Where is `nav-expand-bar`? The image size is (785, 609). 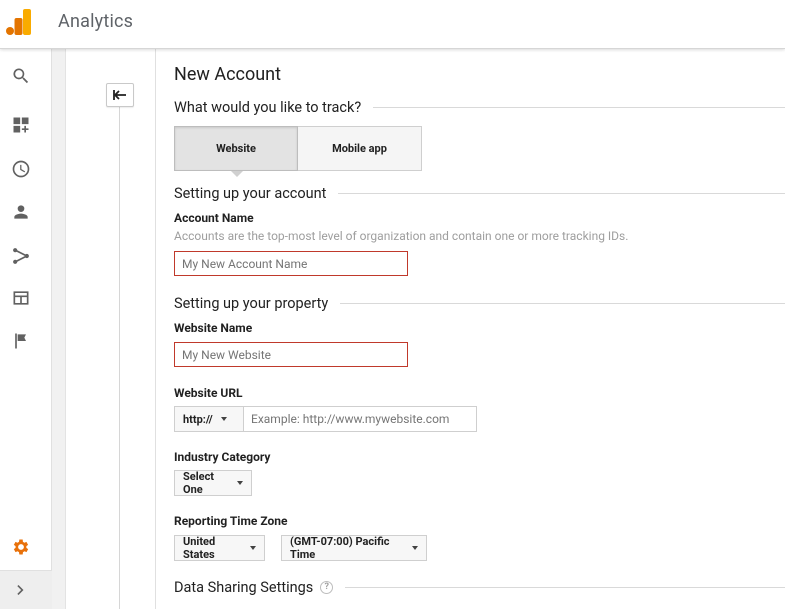
nav-expand-bar is located at coordinates (26, 589).